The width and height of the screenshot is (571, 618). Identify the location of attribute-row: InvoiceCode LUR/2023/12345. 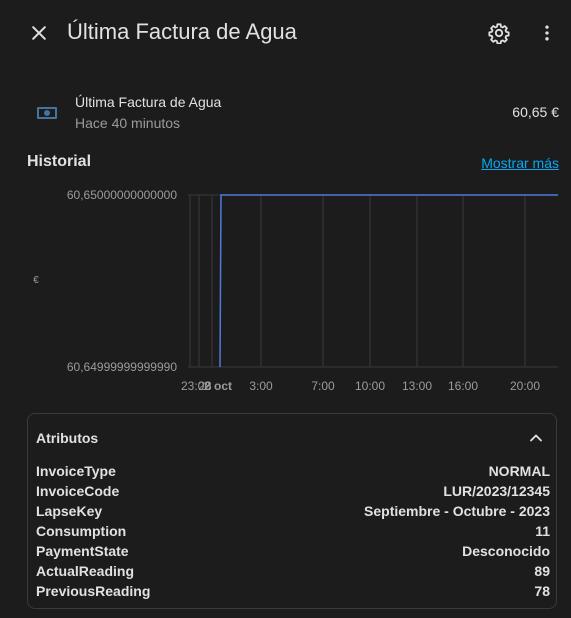
(293, 493).